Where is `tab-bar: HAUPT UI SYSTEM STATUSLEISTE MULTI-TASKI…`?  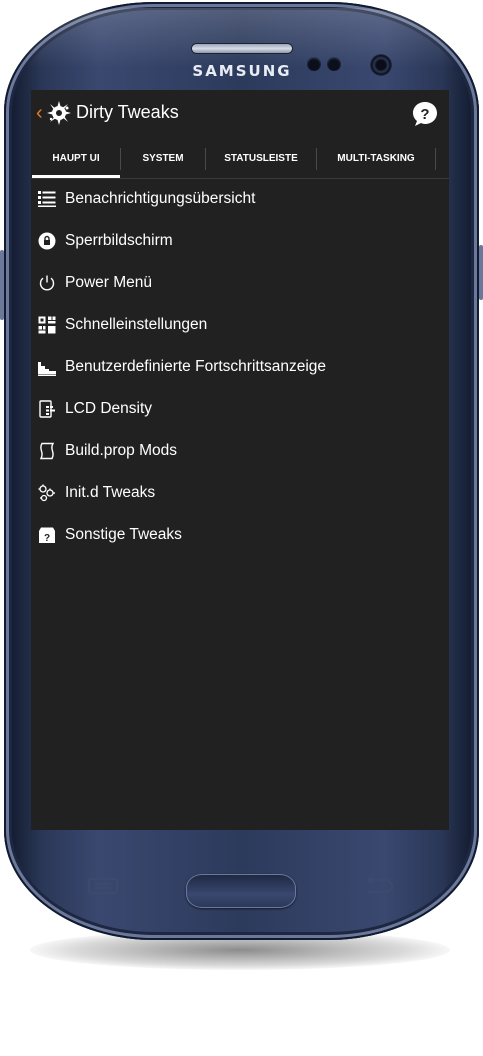
tab-bar: HAUPT UI SYSTEM STATUSLEISTE MULTI-TASKI… is located at coordinates (240, 160).